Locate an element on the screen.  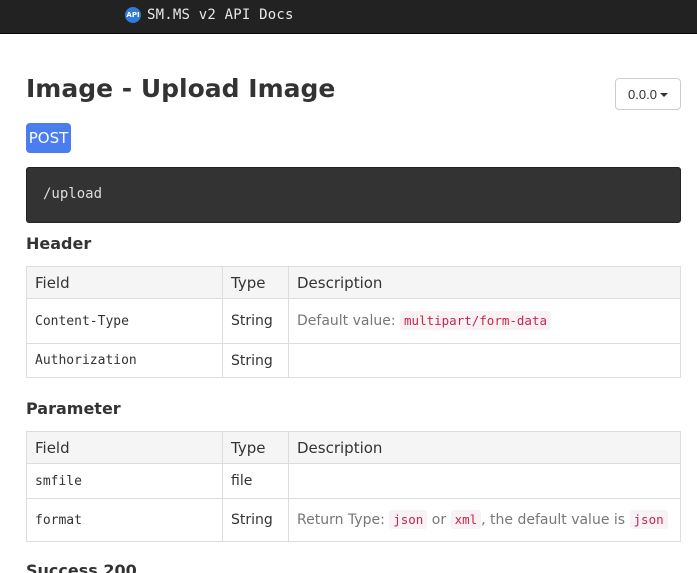
description-cell: Default value: multipart/form-data is located at coordinates (484, 321).